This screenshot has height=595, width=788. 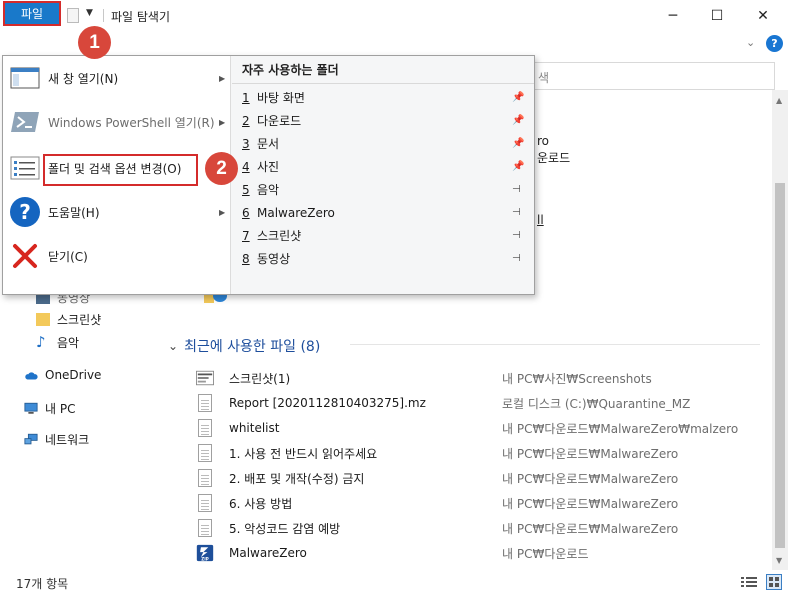 I want to click on recent-file-row: 스크린샷(1) 내 PC₩사진₩Screenshots, so click(x=476, y=378).